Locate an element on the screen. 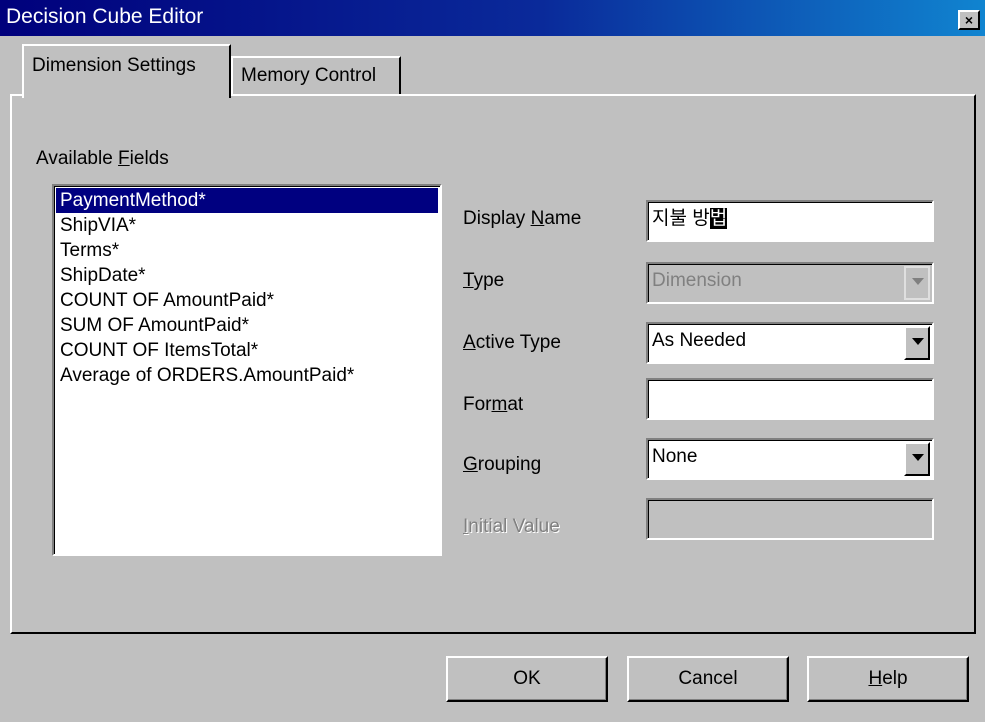 This screenshot has width=985, height=722. cancel-button: Cancel is located at coordinates (708, 679).